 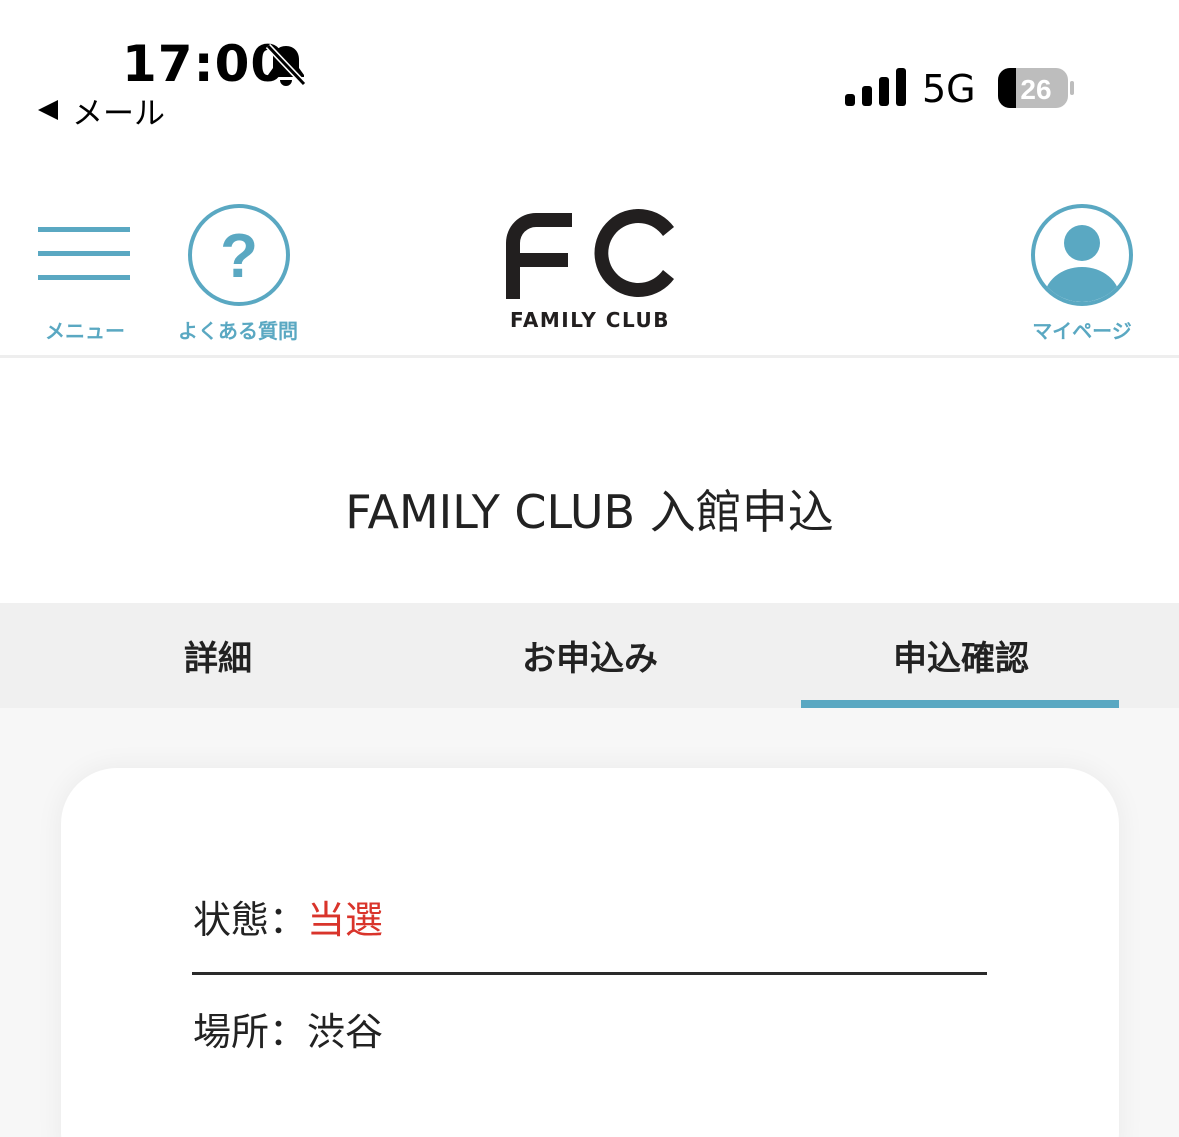 What do you see at coordinates (589, 973) in the screenshot?
I see `divider` at bounding box center [589, 973].